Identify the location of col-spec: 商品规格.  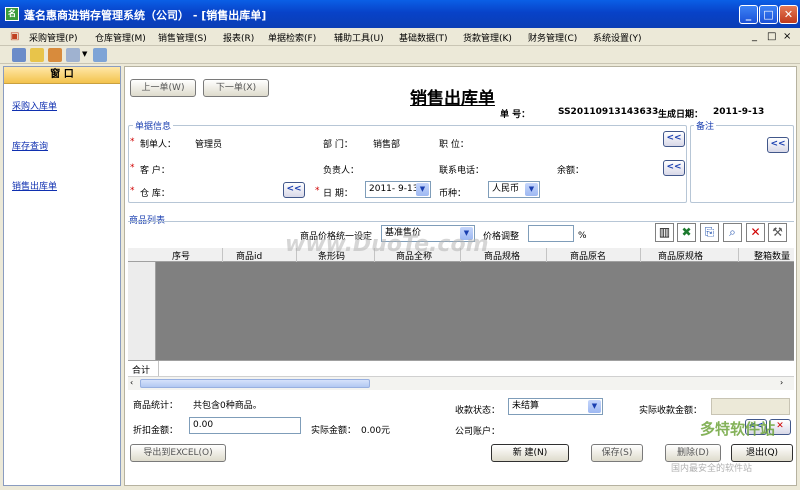
(502, 255).